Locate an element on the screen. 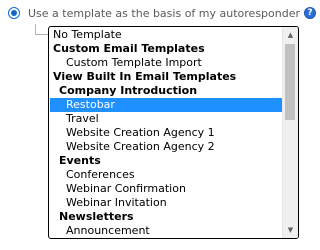 The height and width of the screenshot is (250, 320). listbox-scrollbar: ▲ ▼ is located at coordinates (290, 132).